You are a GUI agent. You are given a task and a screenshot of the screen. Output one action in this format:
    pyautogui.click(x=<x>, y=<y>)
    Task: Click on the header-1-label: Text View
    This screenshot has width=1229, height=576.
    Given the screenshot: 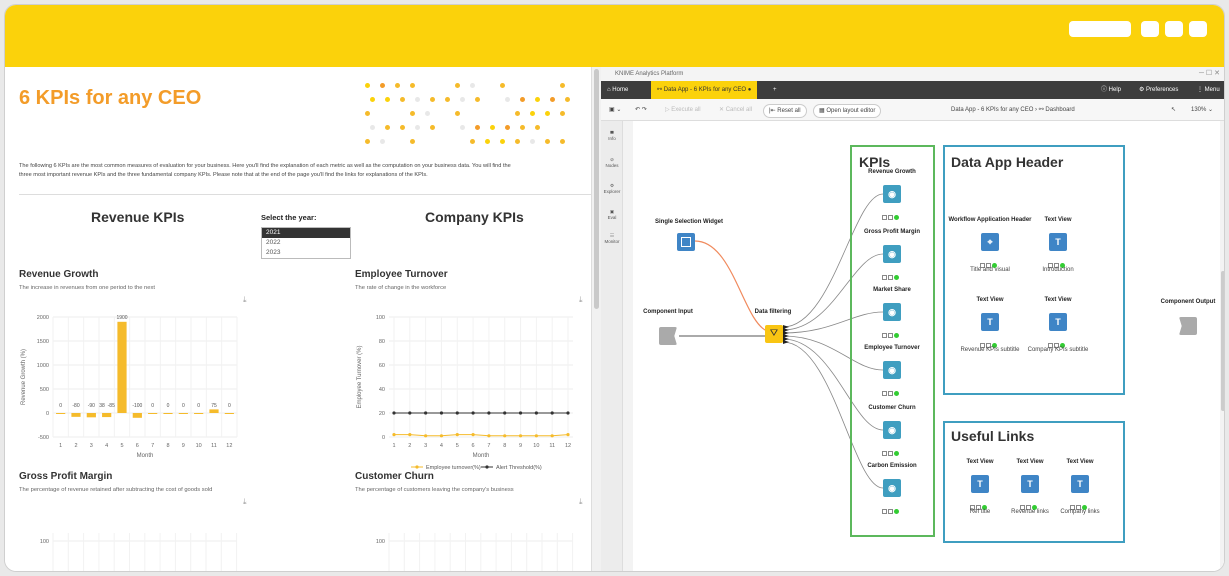 What is the action you would take?
    pyautogui.click(x=1058, y=220)
    